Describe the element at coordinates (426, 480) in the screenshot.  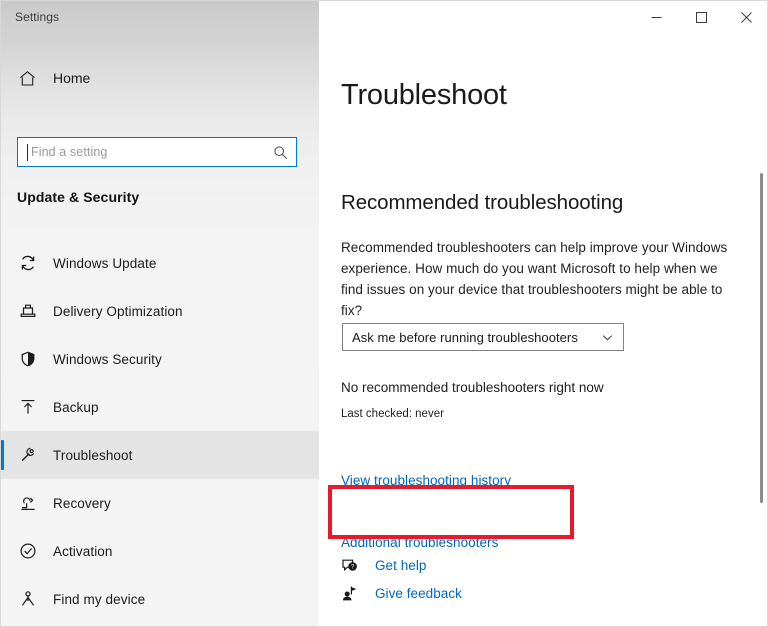
I see `view-troubleshooting-history-link: View troubleshooting history` at that location.